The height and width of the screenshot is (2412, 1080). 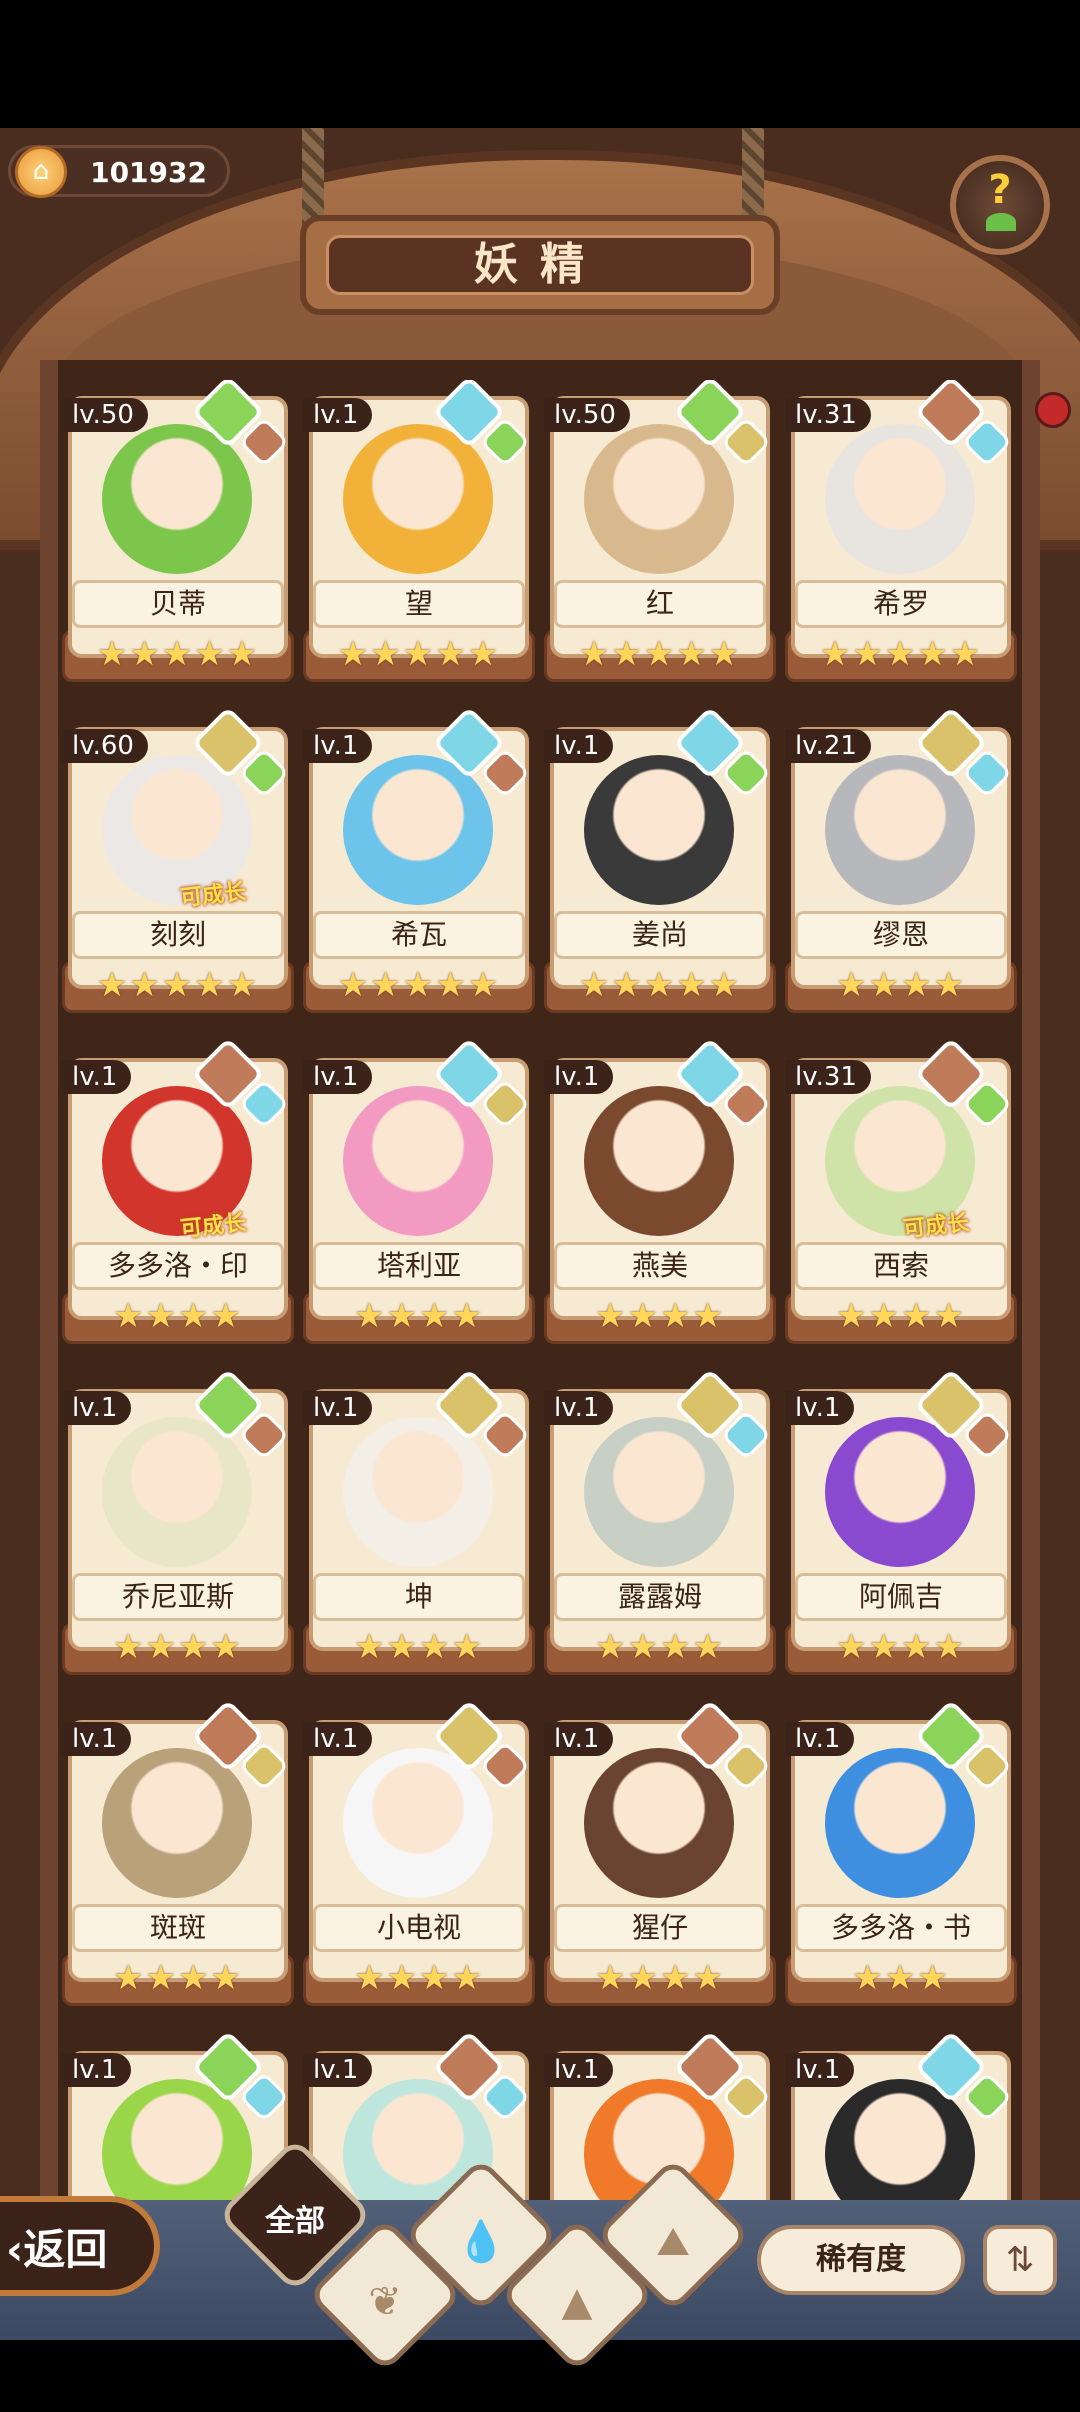 What do you see at coordinates (660, 1856) in the screenshot?
I see `fairy-card: lv.1 猩仔 ★★★★` at bounding box center [660, 1856].